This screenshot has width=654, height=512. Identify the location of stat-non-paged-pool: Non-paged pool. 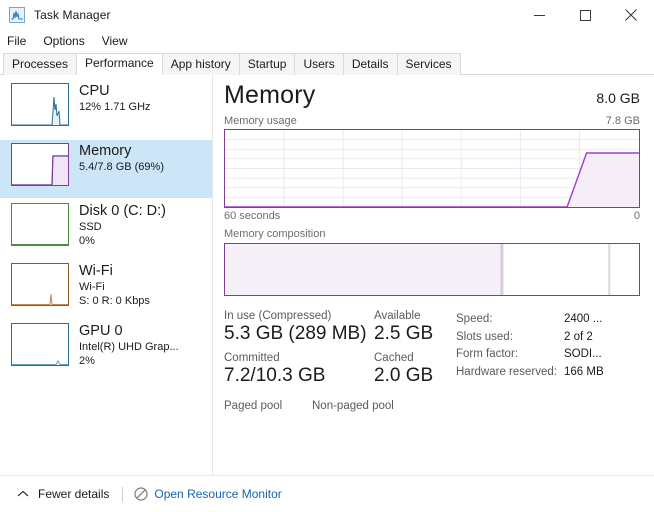
(353, 406).